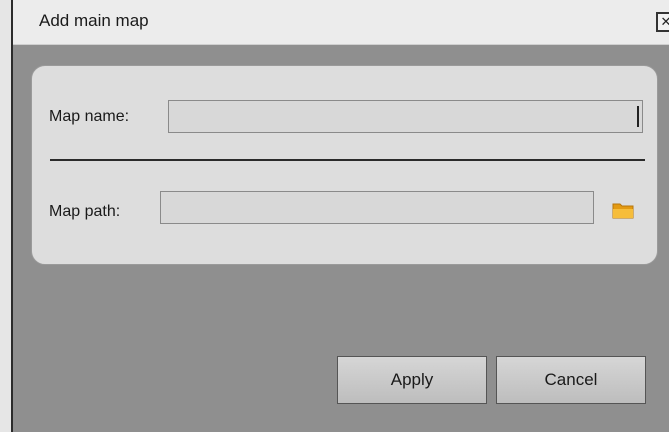 This screenshot has width=669, height=432. Describe the element at coordinates (85, 211) in the screenshot. I see `map-path-label: Map path:` at that location.